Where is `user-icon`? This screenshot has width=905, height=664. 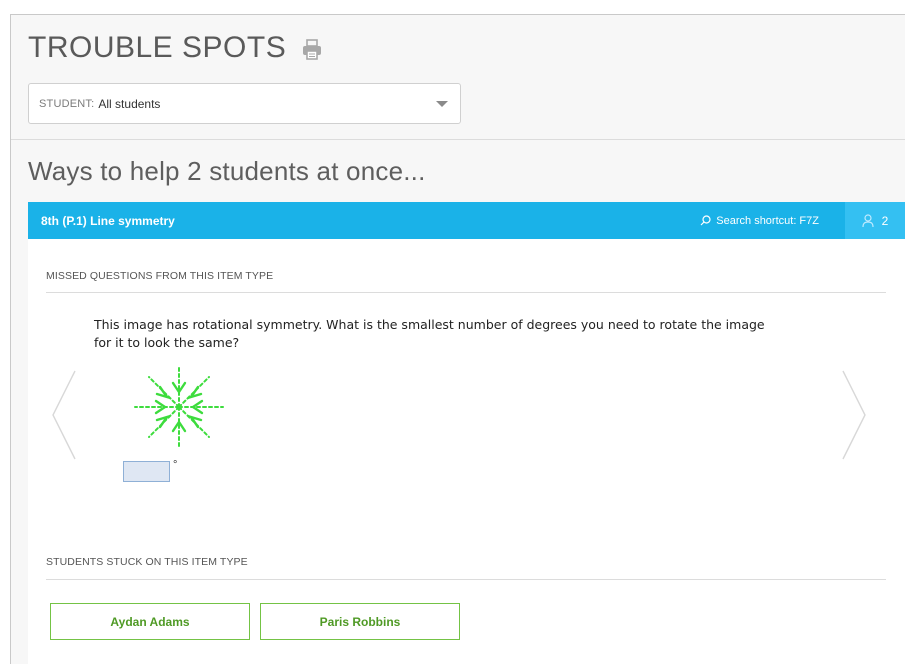 user-icon is located at coordinates (868, 220).